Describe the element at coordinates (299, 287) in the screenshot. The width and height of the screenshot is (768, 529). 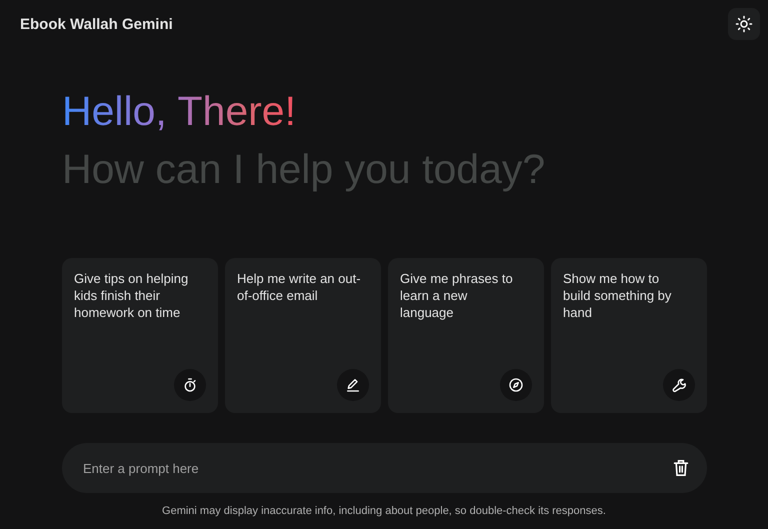
I see `suggestion-text: Help me write an out-of-office email` at that location.